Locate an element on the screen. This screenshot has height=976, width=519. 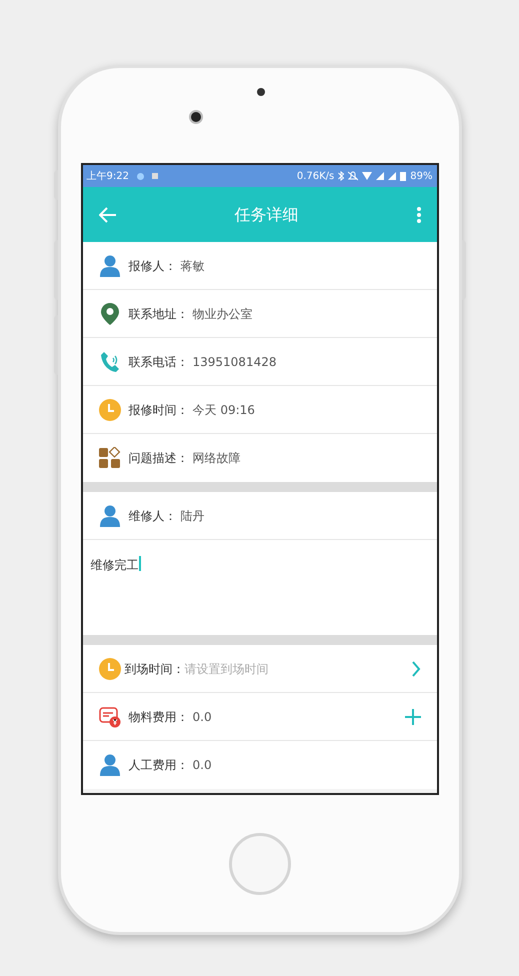
field-label: 人工费用： is located at coordinates (158, 765).